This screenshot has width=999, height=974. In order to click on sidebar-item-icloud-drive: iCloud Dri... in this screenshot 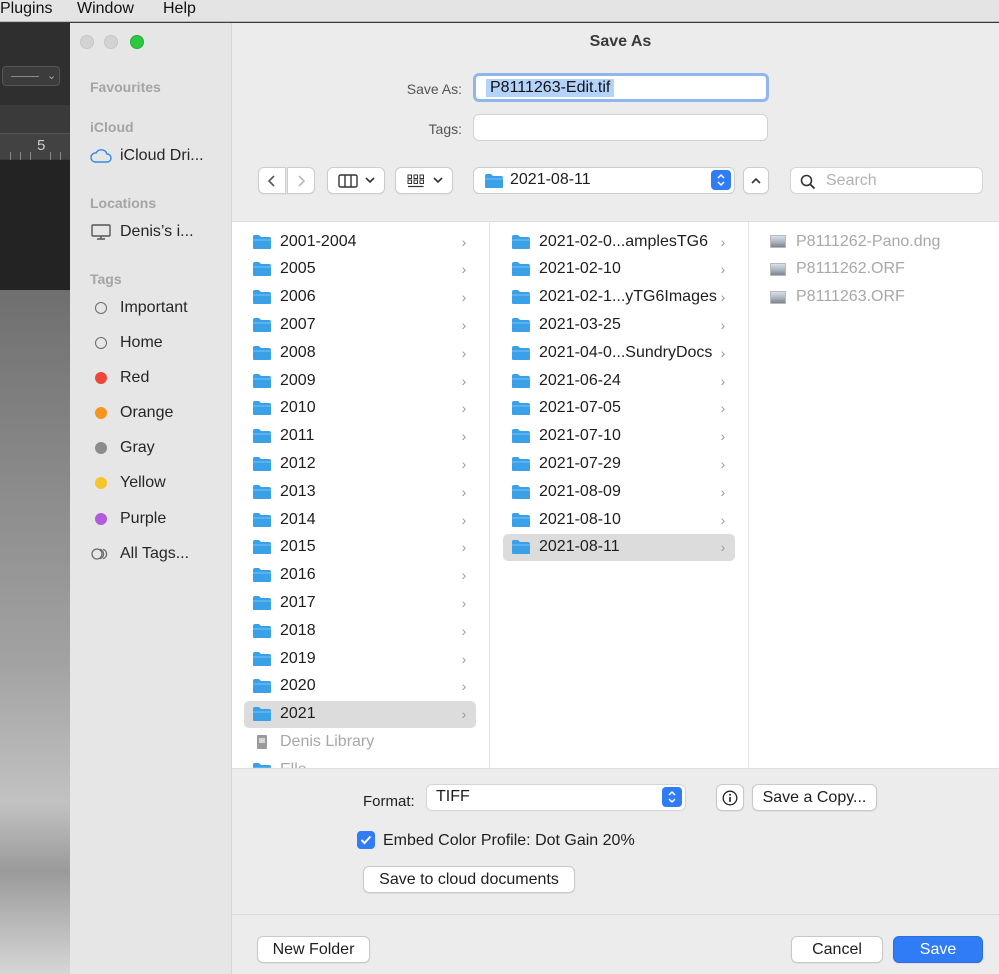, I will do `click(160, 156)`.